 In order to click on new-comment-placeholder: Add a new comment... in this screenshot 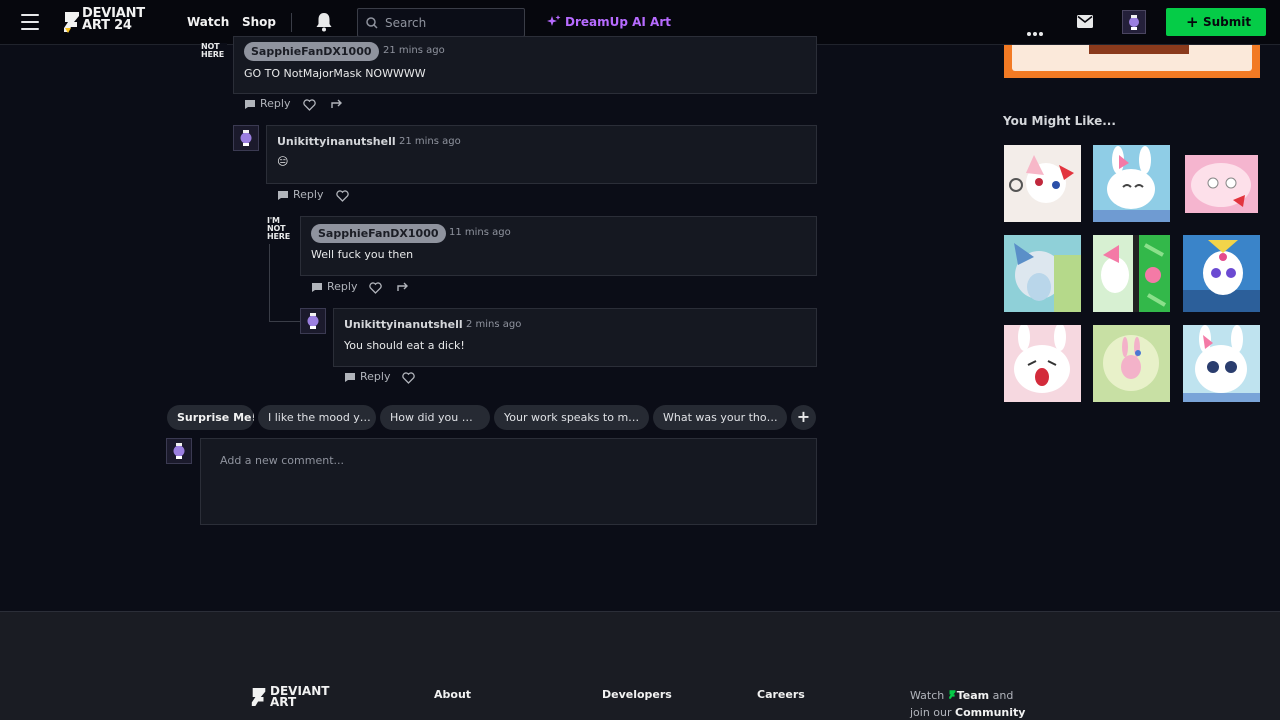, I will do `click(282, 460)`.